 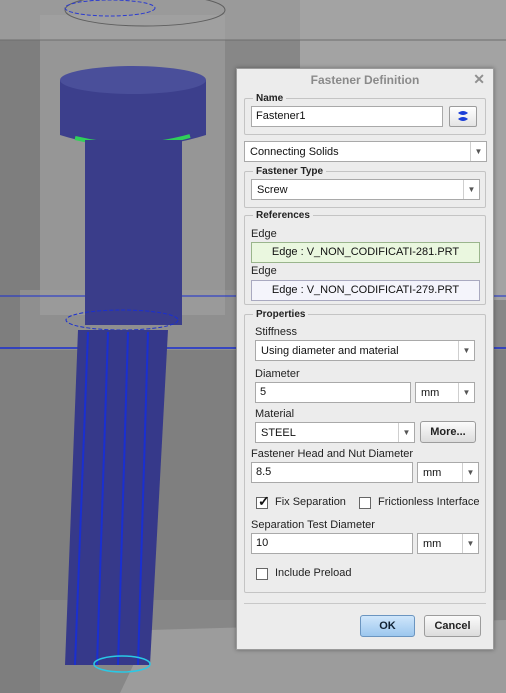 What do you see at coordinates (264, 234) in the screenshot?
I see `reference-1-label: Edge` at bounding box center [264, 234].